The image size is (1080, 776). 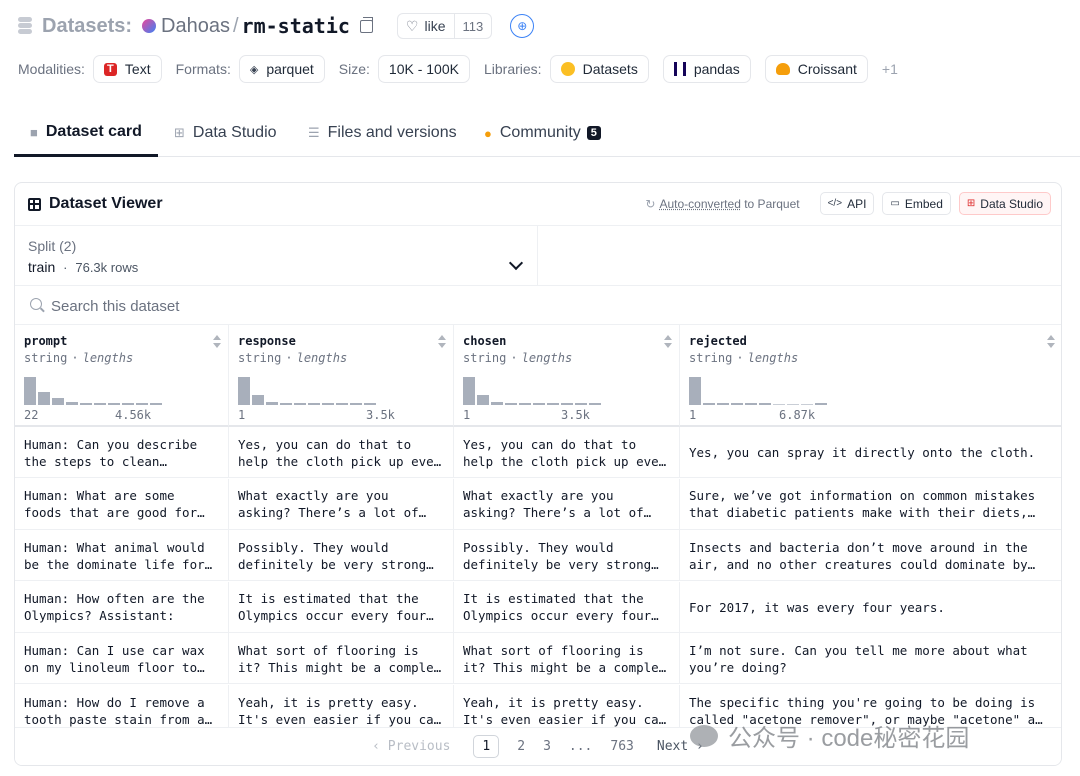 What do you see at coordinates (472, 26) in the screenshot?
I see `like-count: 113` at bounding box center [472, 26].